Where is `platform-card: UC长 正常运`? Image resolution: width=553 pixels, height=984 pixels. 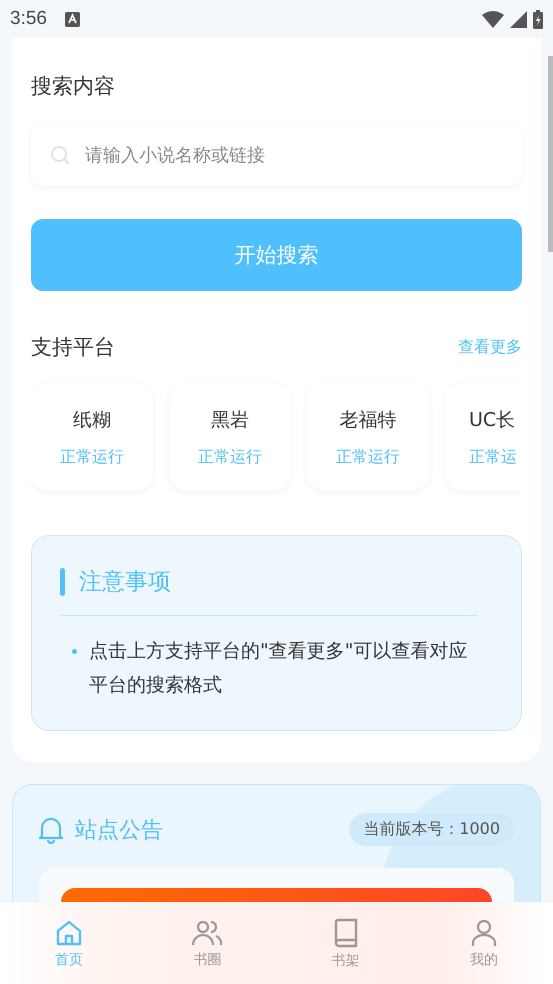 platform-card: UC长 正常运 is located at coordinates (483, 437).